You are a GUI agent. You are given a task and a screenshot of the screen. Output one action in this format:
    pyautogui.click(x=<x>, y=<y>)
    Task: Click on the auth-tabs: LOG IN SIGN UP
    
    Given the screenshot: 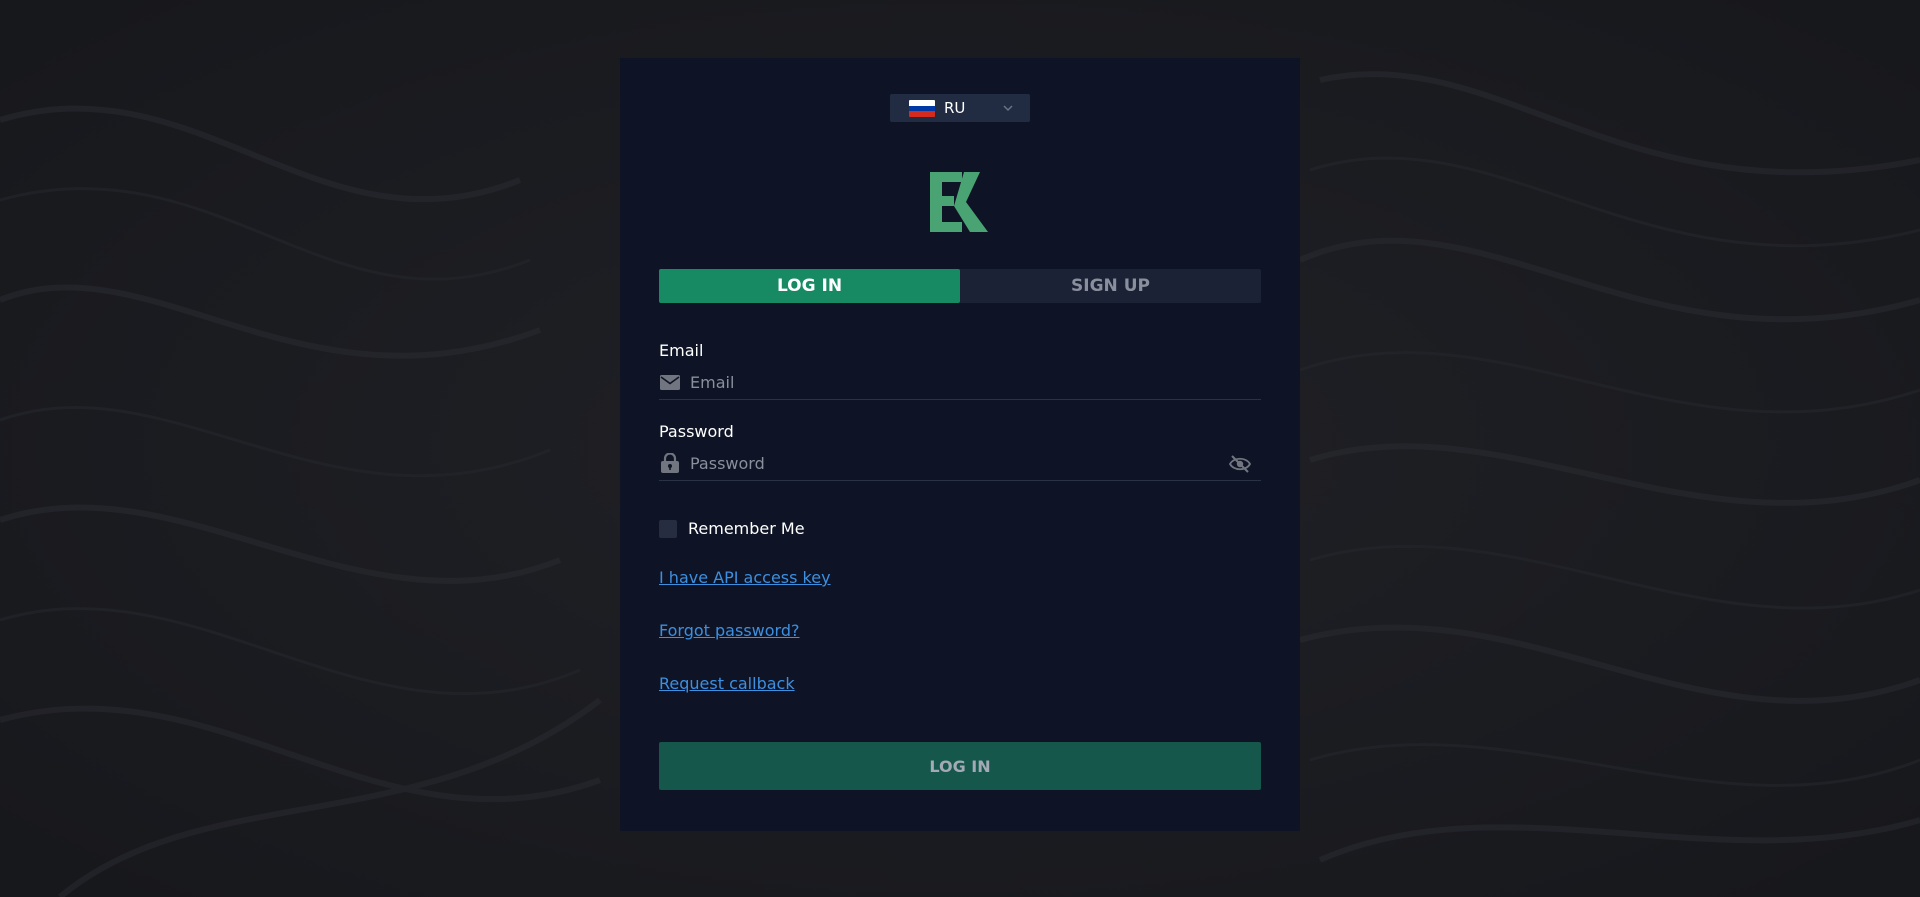 What is the action you would take?
    pyautogui.click(x=960, y=286)
    